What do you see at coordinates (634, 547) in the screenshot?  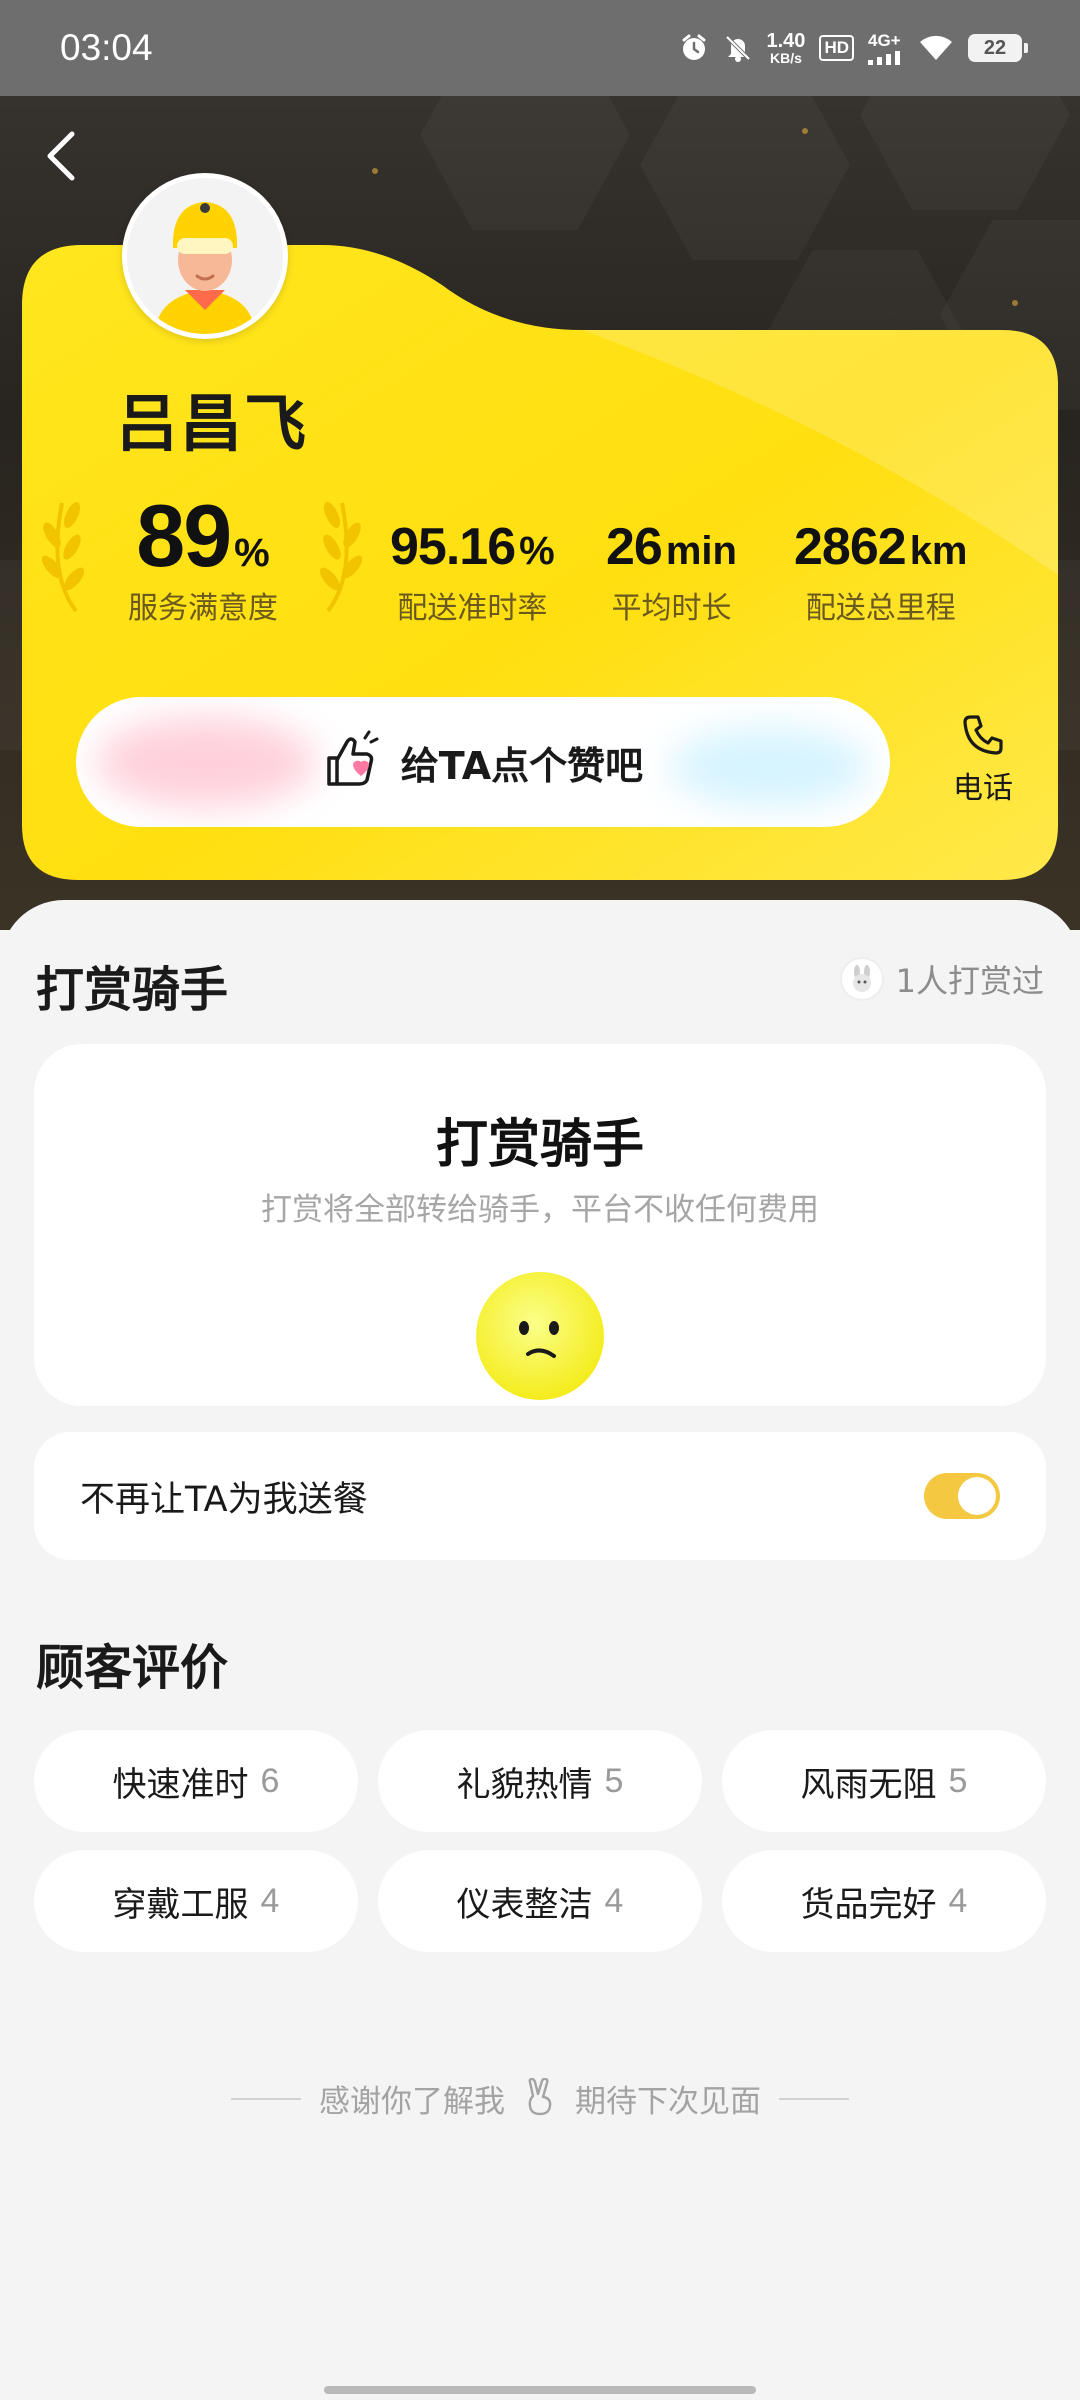 I see `stat-value: 26` at bounding box center [634, 547].